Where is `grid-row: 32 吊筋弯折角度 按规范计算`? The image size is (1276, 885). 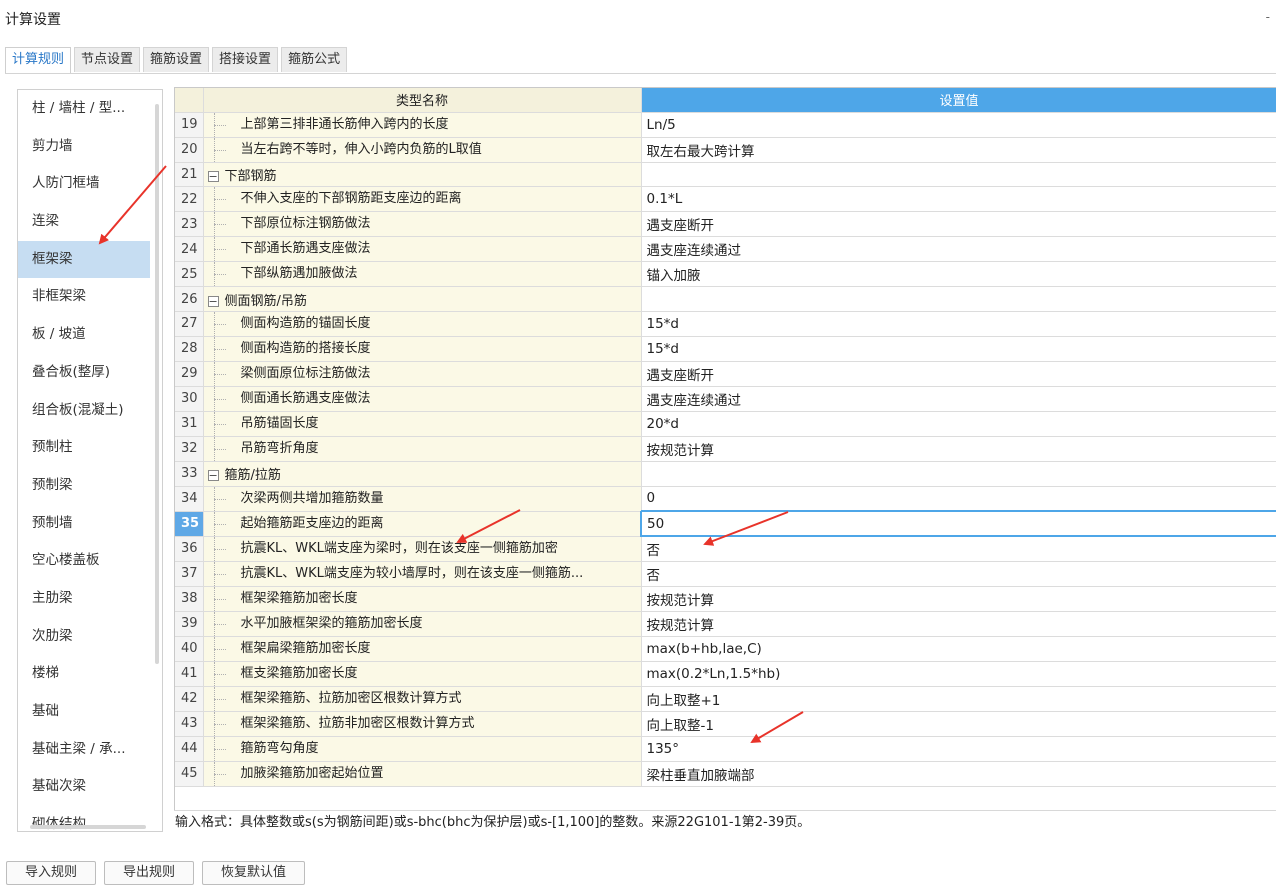
grid-row: 32 吊筋弯折角度 按规范计算 is located at coordinates (725, 449).